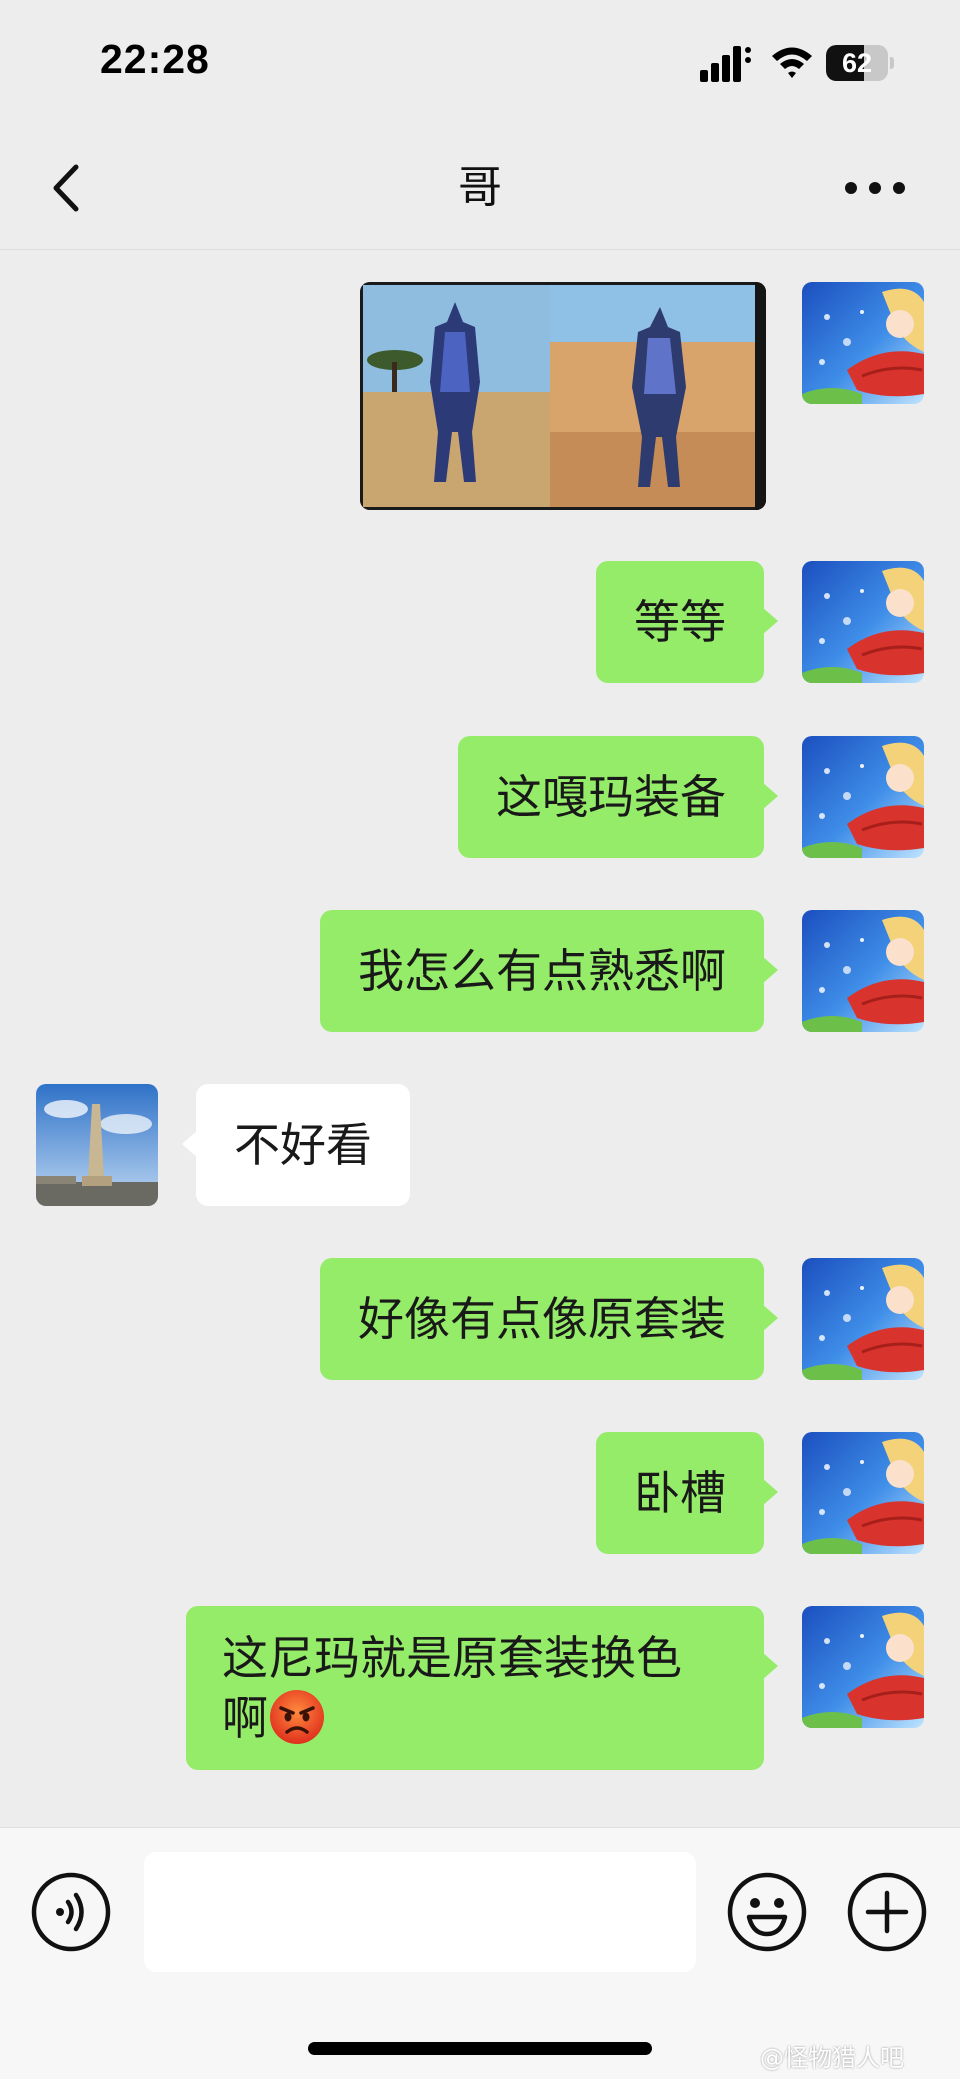  I want to click on chat-title: 哥, so click(480, 187).